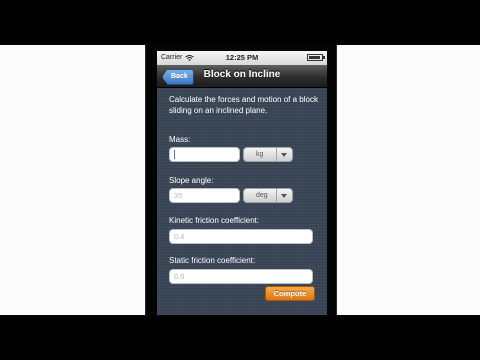 The width and height of the screenshot is (480, 360). Describe the element at coordinates (262, 195) in the screenshot. I see `slope-unit-value: deg` at that location.